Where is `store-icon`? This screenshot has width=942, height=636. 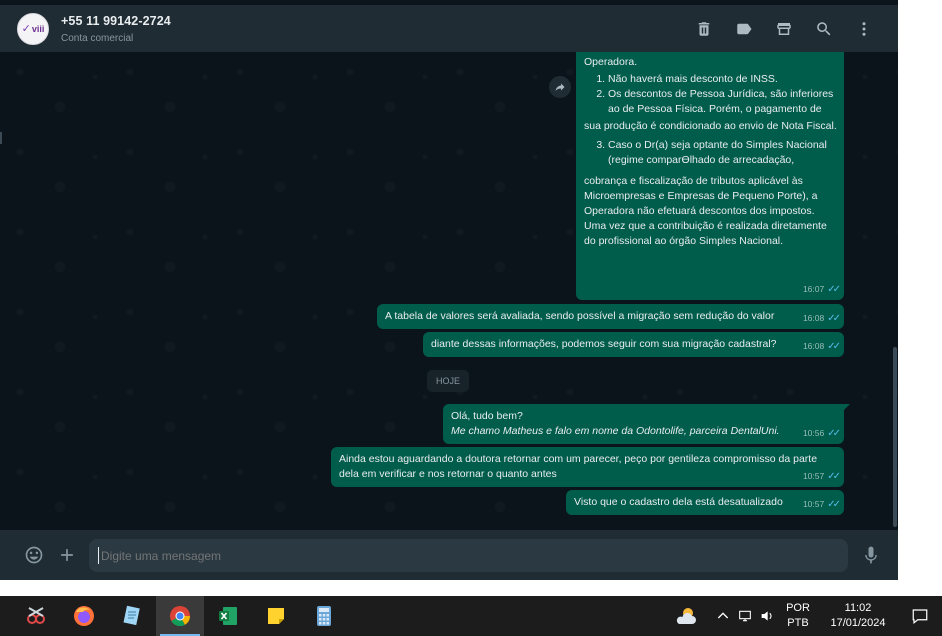
store-icon is located at coordinates (784, 29).